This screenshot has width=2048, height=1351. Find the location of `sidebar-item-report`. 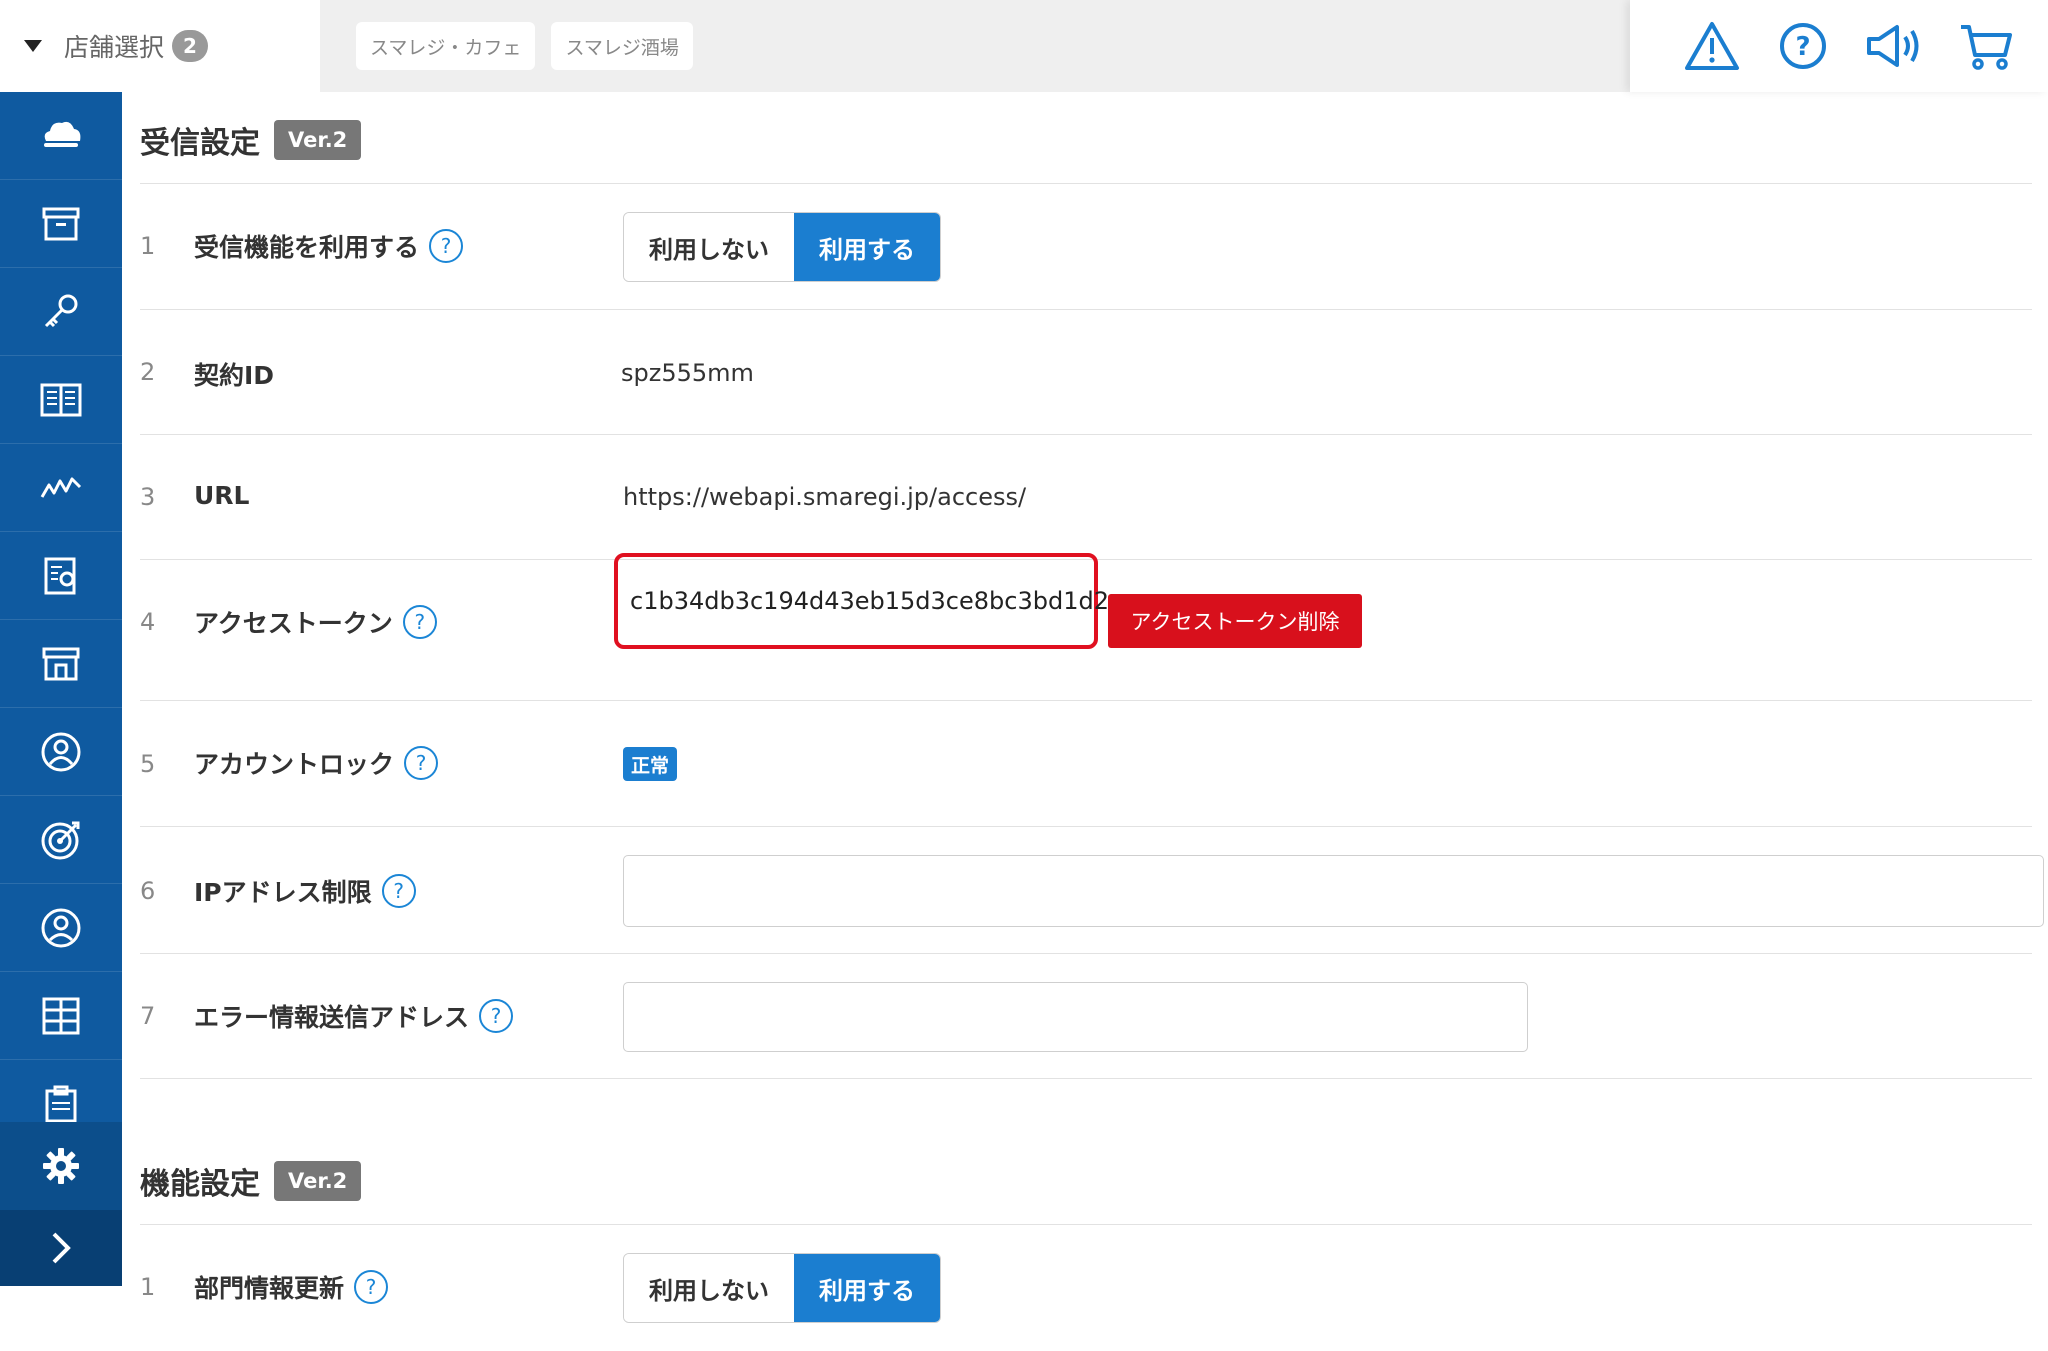

sidebar-item-report is located at coordinates (61, 576).